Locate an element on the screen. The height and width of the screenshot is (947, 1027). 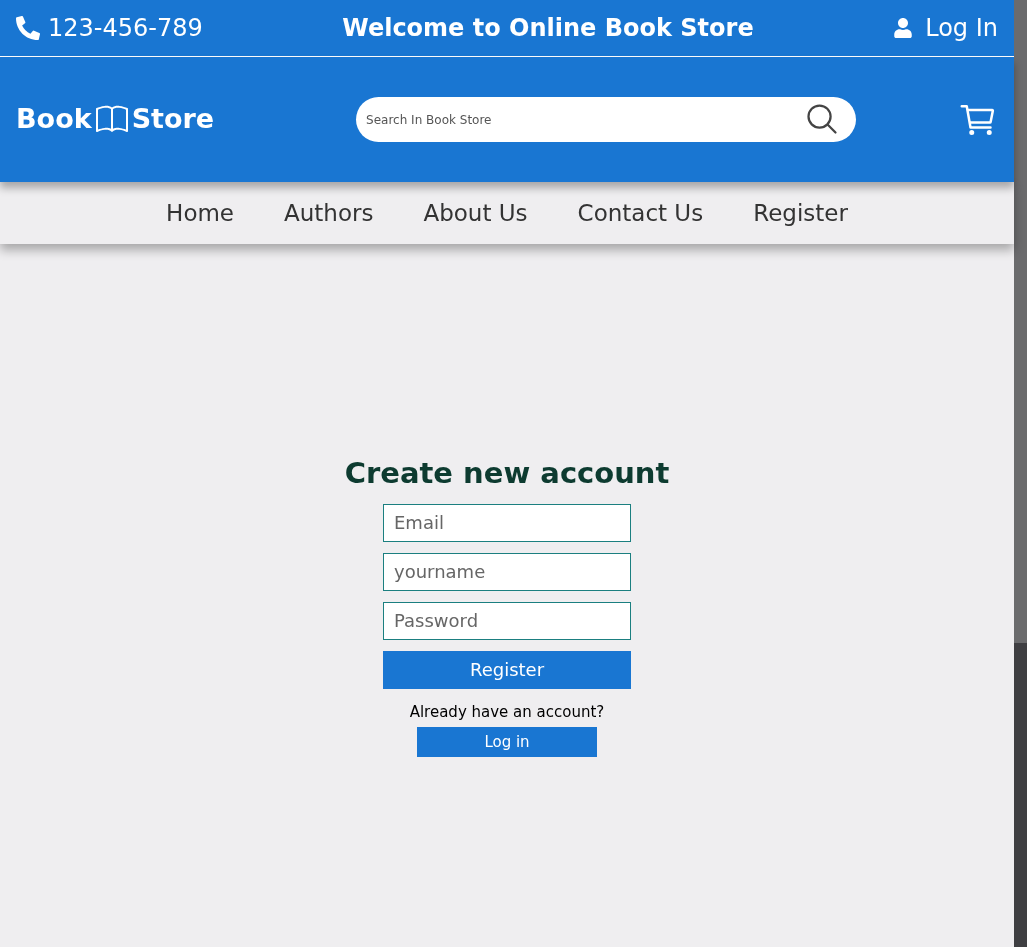
scrollbar is located at coordinates (1020, 473).